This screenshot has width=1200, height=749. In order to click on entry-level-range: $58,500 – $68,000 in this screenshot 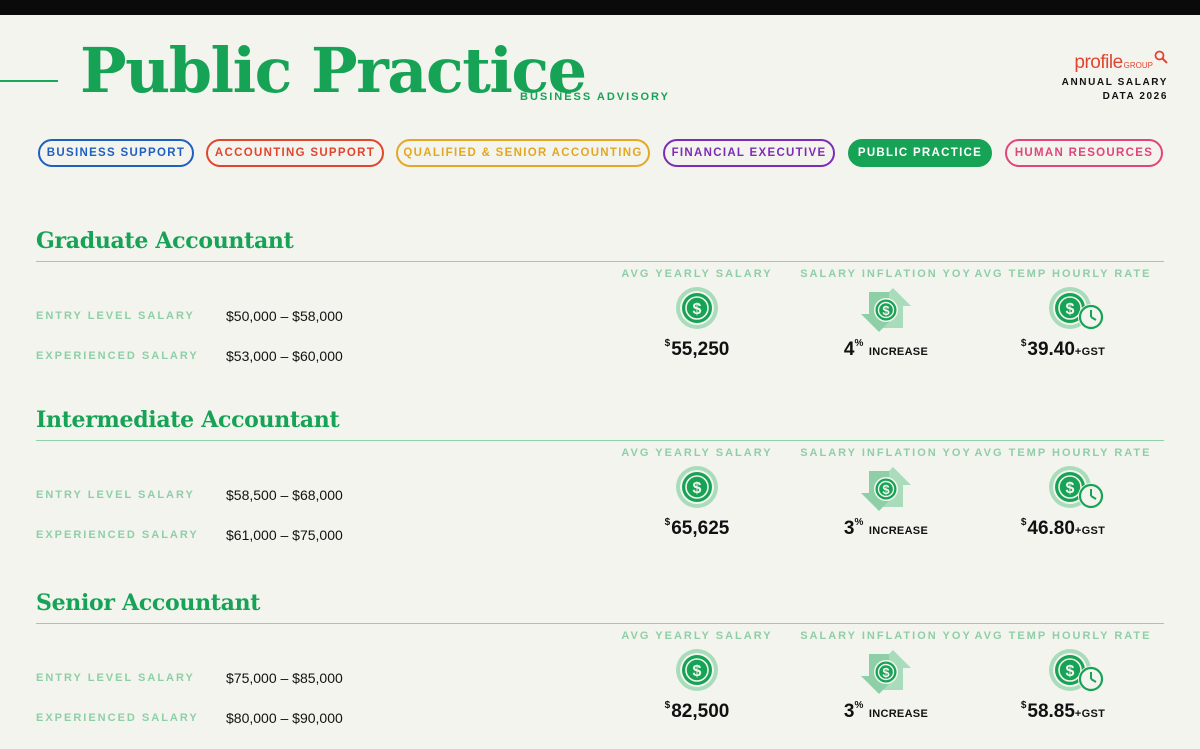, I will do `click(284, 495)`.